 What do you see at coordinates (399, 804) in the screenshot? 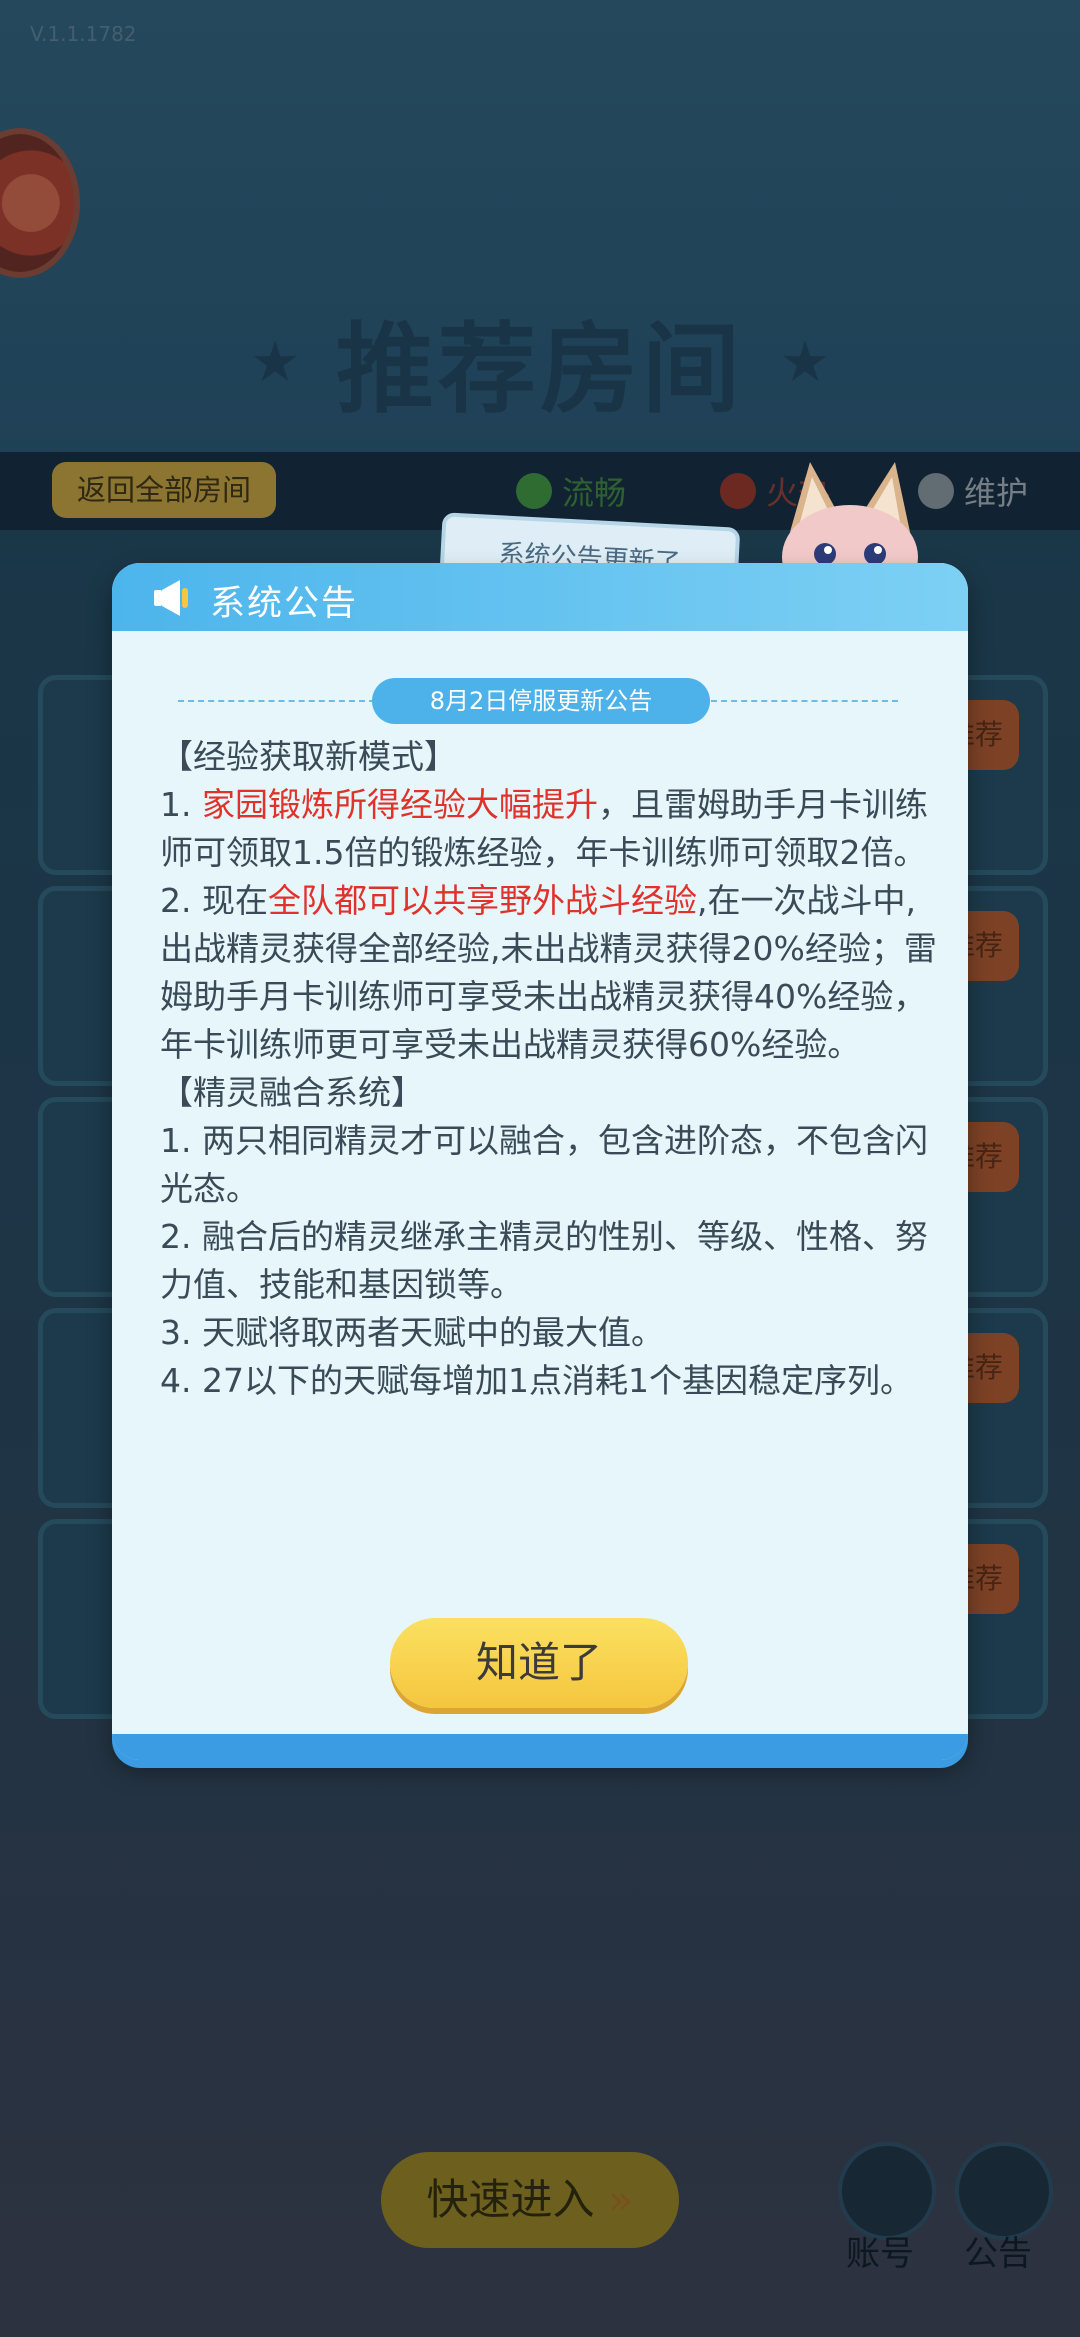
I see `highlight-text: 家园锻炼所得经验大幅提升` at bounding box center [399, 804].